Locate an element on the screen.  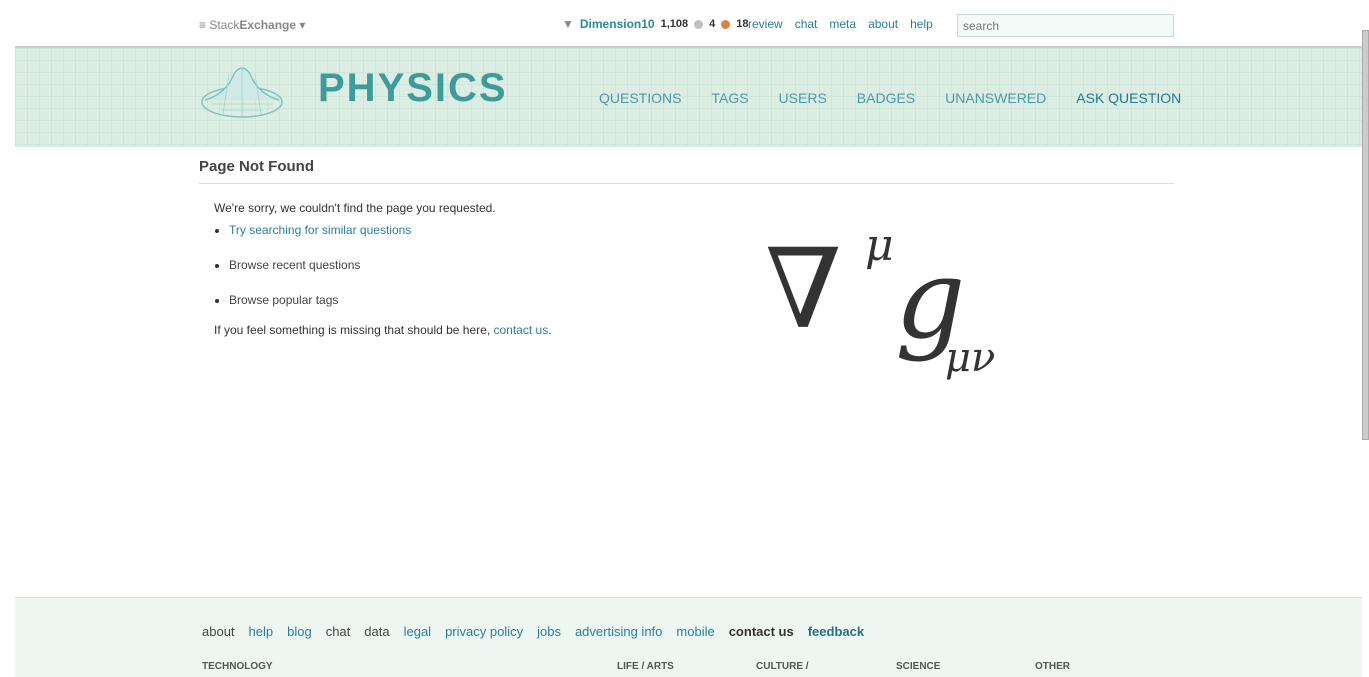
footer-advertising: advertising info is located at coordinates (618, 631).